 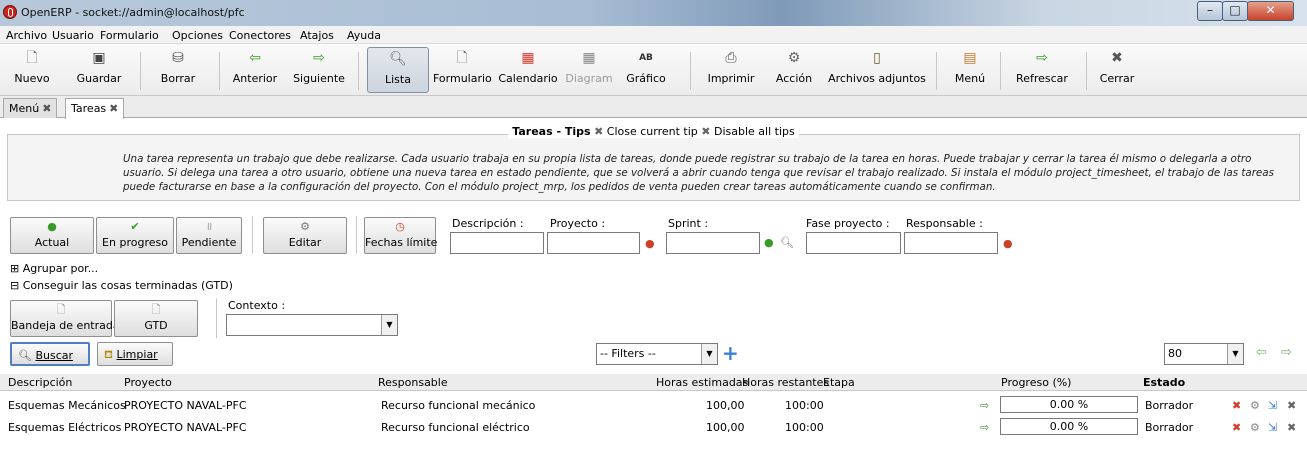 I want to click on gtd-button: 🗋 GTD, so click(x=156, y=318).